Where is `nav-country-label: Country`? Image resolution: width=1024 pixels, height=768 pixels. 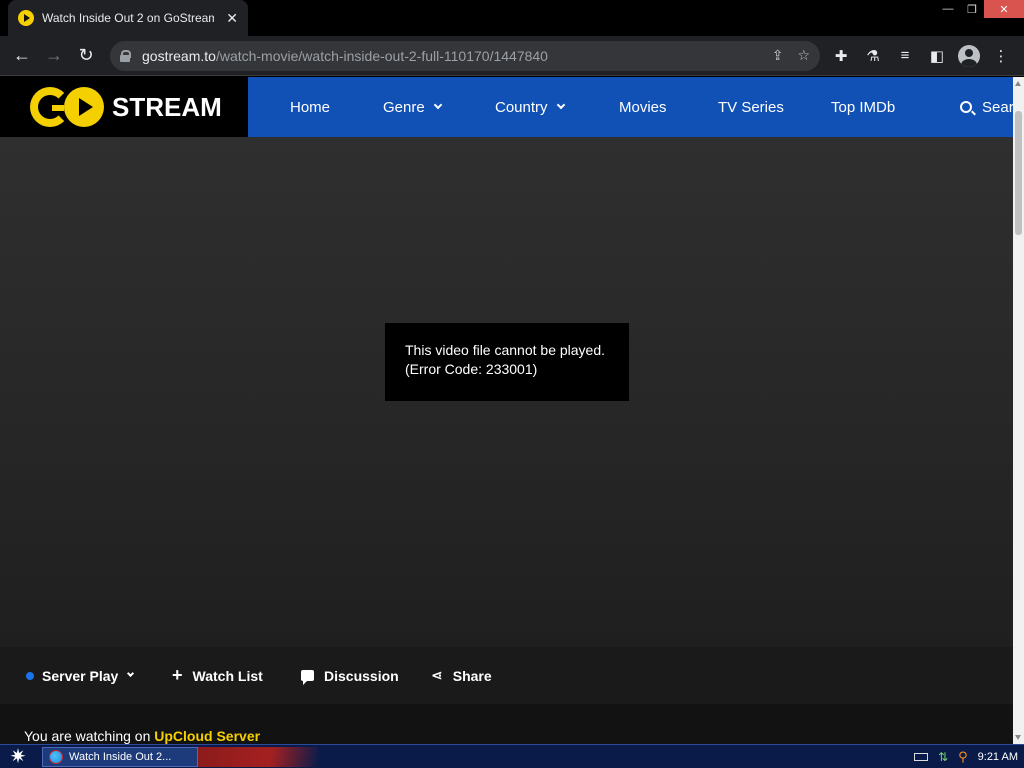 nav-country-label: Country is located at coordinates (521, 107).